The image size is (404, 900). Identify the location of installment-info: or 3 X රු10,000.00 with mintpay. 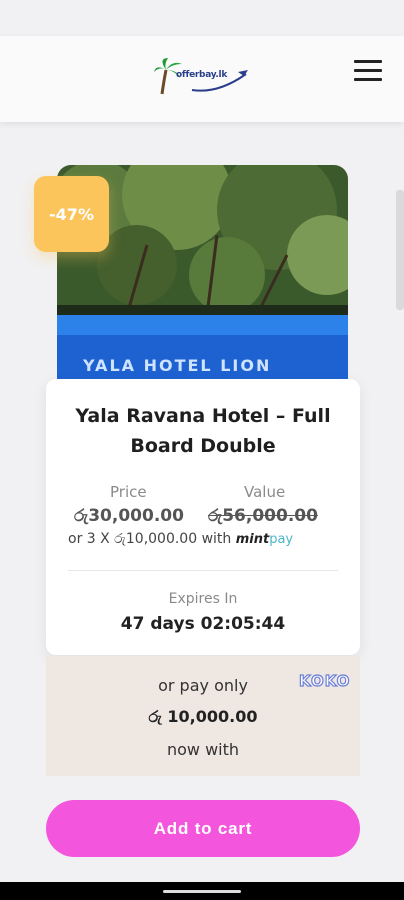
(180, 539).